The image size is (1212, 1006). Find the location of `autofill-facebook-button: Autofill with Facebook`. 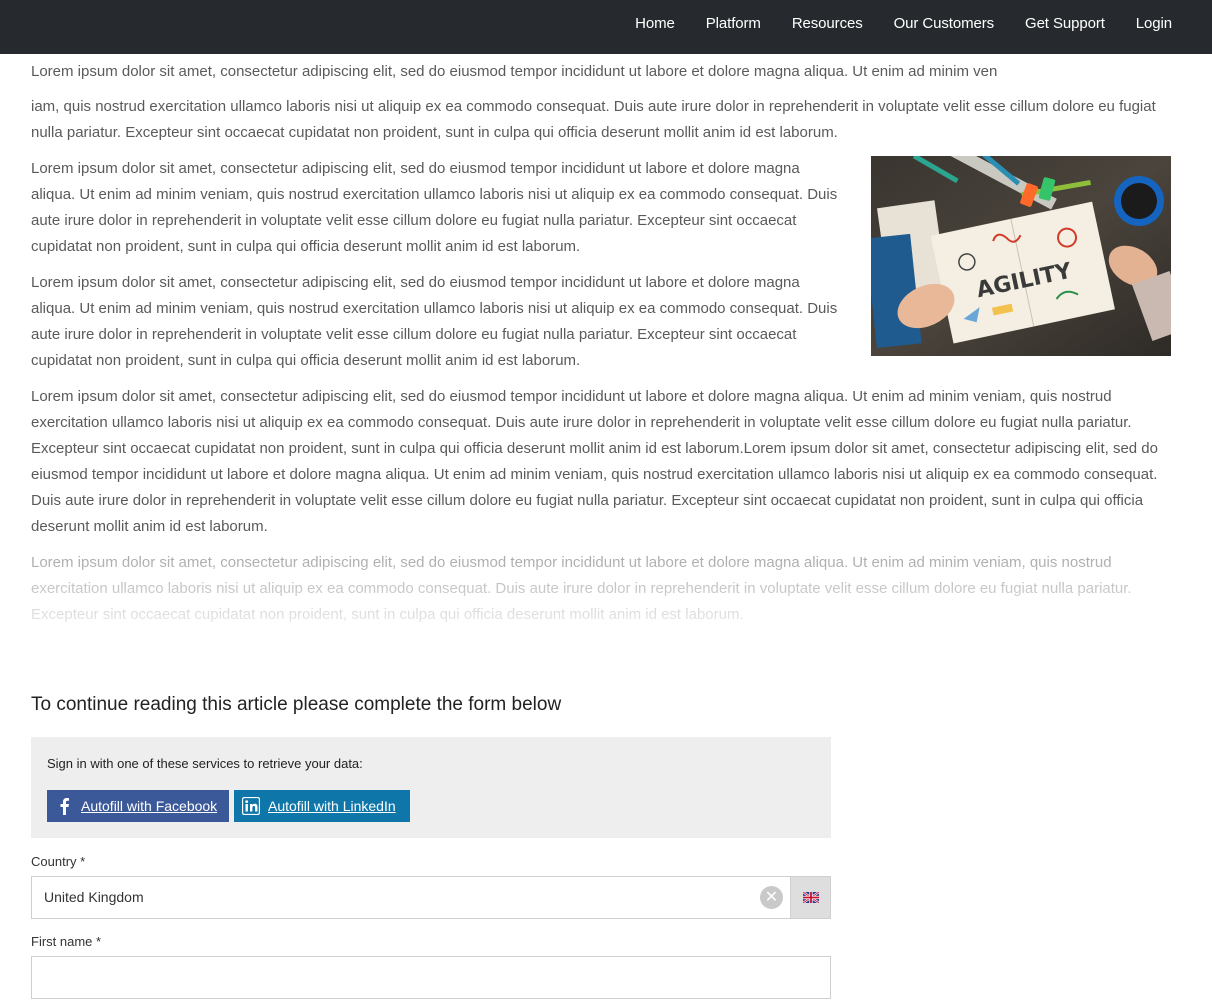

autofill-facebook-button: Autofill with Facebook is located at coordinates (138, 806).